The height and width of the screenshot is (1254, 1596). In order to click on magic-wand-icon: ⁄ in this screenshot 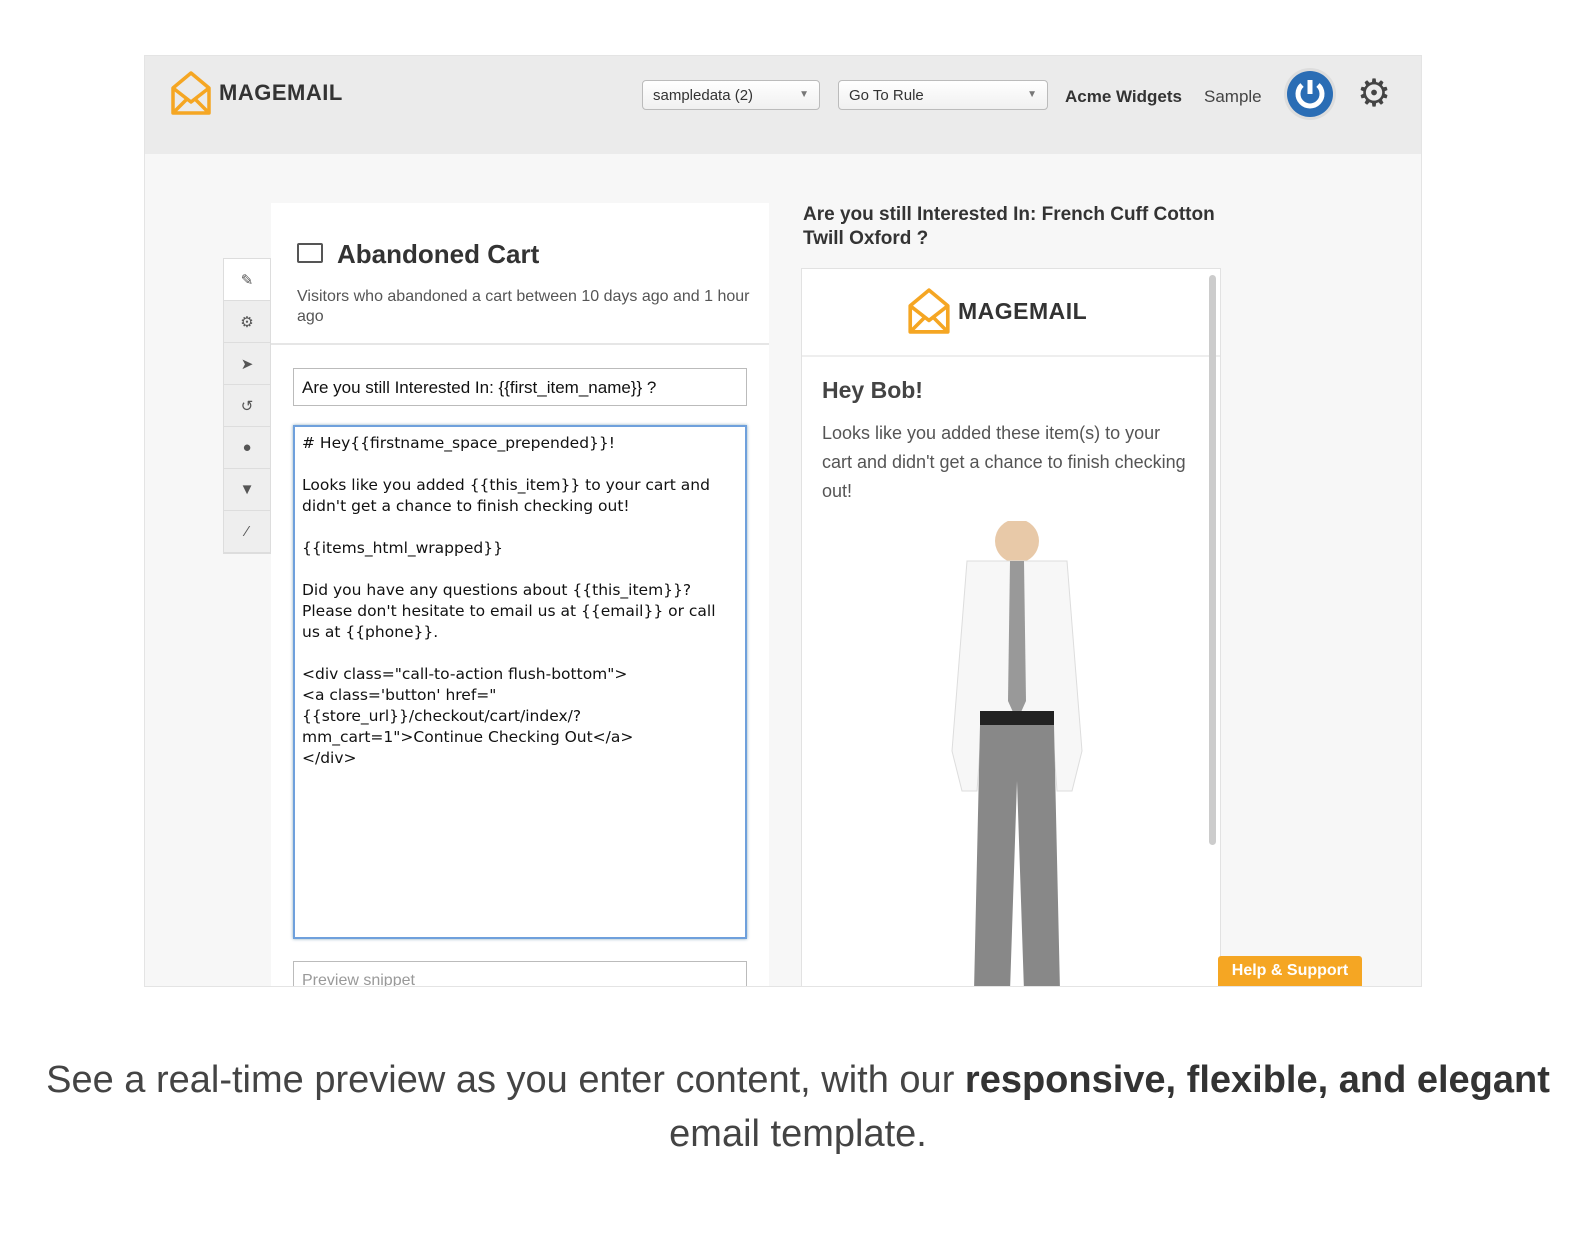, I will do `click(247, 532)`.